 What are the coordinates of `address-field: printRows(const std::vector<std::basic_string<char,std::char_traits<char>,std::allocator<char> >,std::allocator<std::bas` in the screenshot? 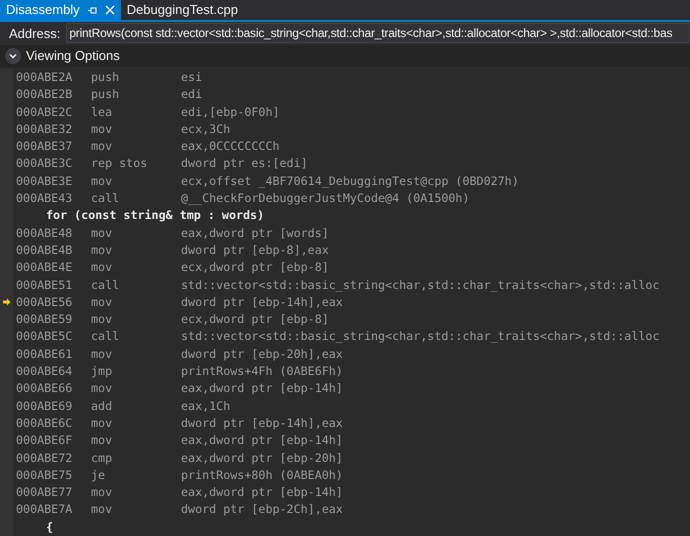 It's located at (378, 33).